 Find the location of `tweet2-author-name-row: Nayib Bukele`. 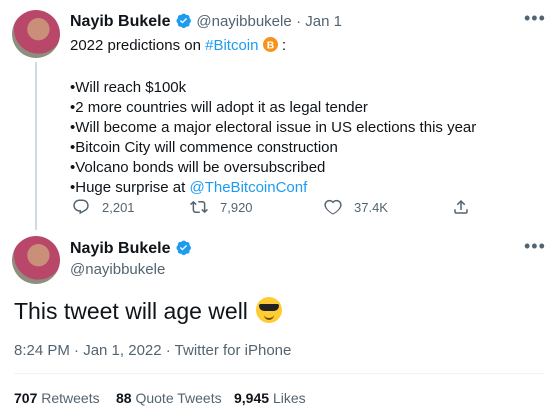

tweet2-author-name-row: Nayib Bukele is located at coordinates (131, 248).